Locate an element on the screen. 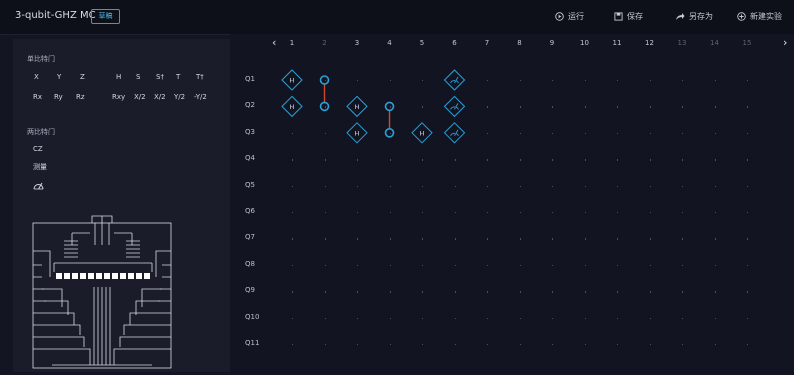 The image size is (794, 375). gate-x: X is located at coordinates (36, 77).